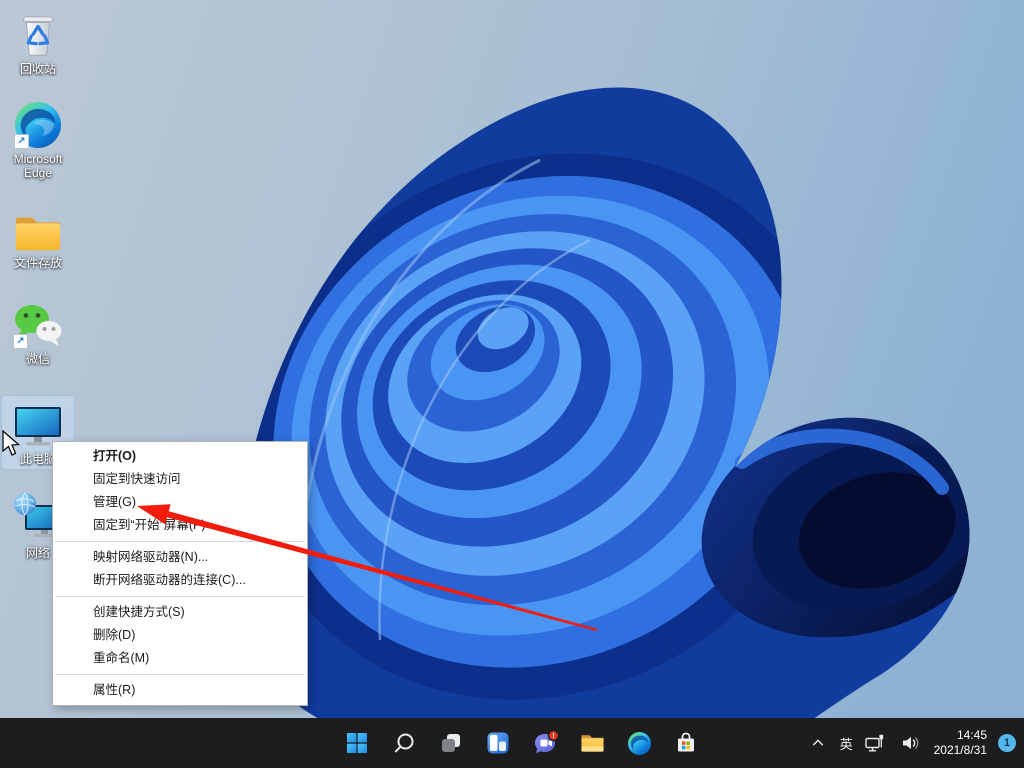 This screenshot has height=768, width=1024. I want to click on chevron-up-icon, so click(817, 742).